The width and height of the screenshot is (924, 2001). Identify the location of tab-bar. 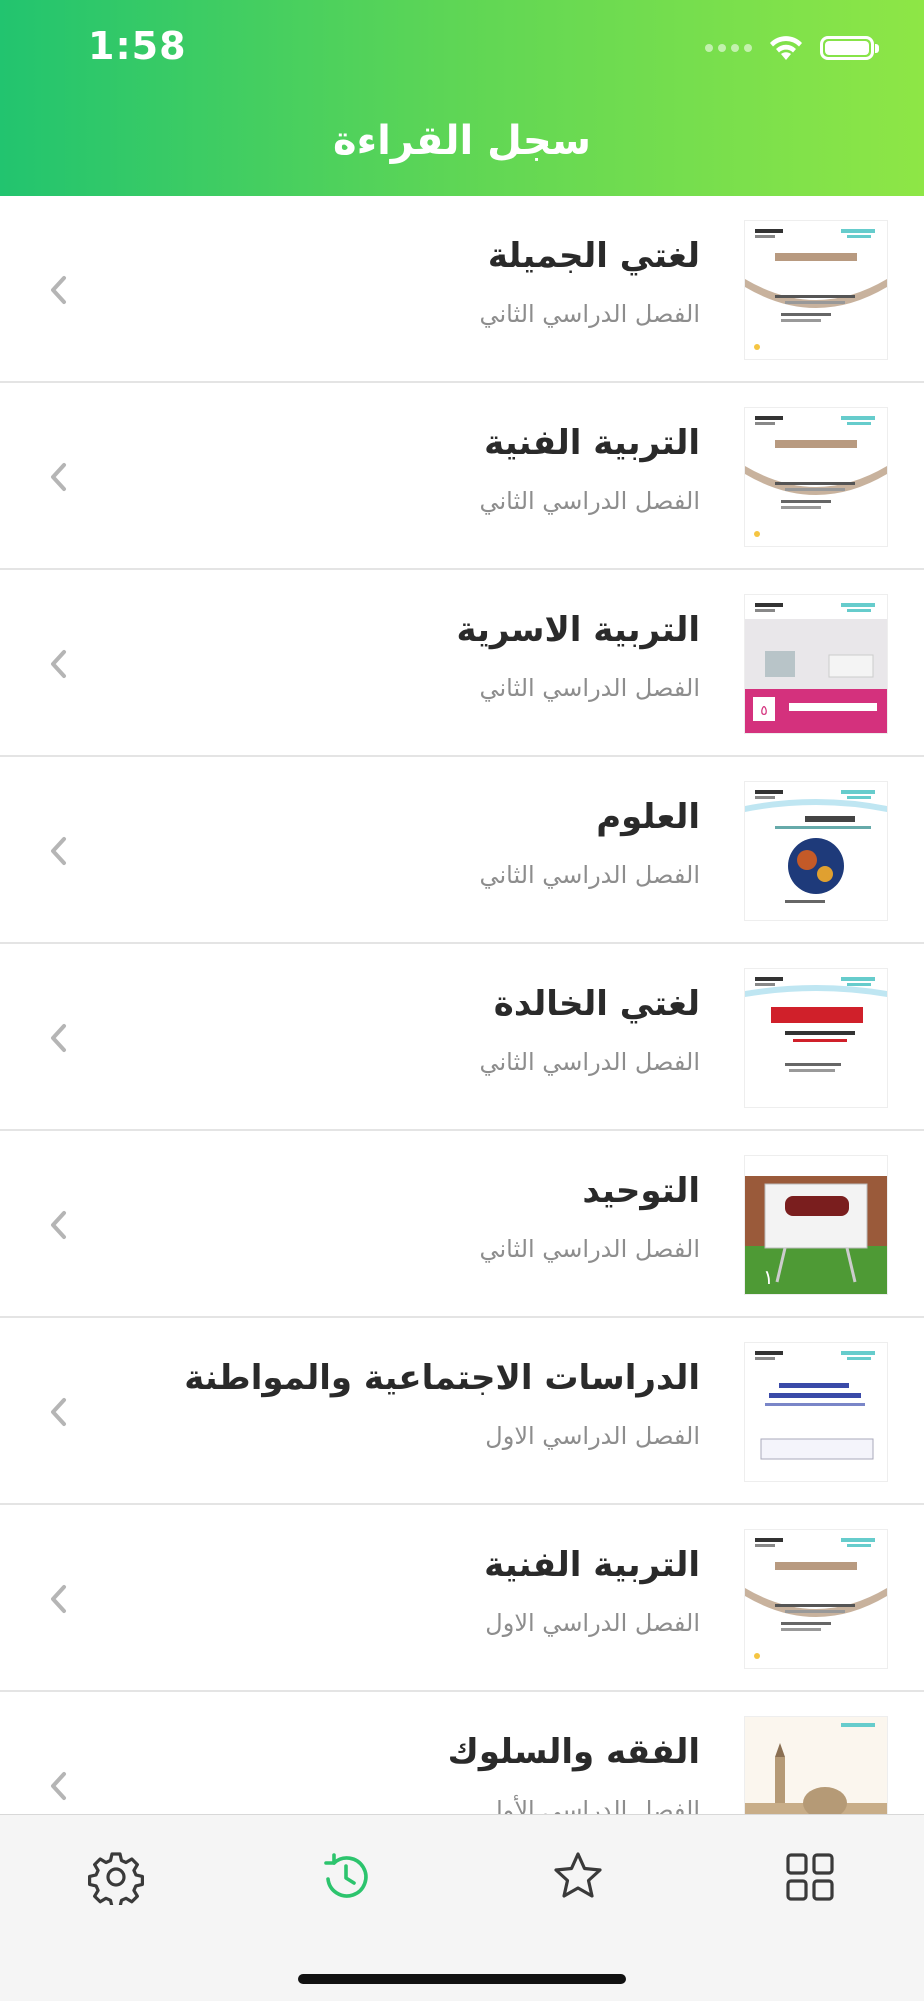
(462, 1907).